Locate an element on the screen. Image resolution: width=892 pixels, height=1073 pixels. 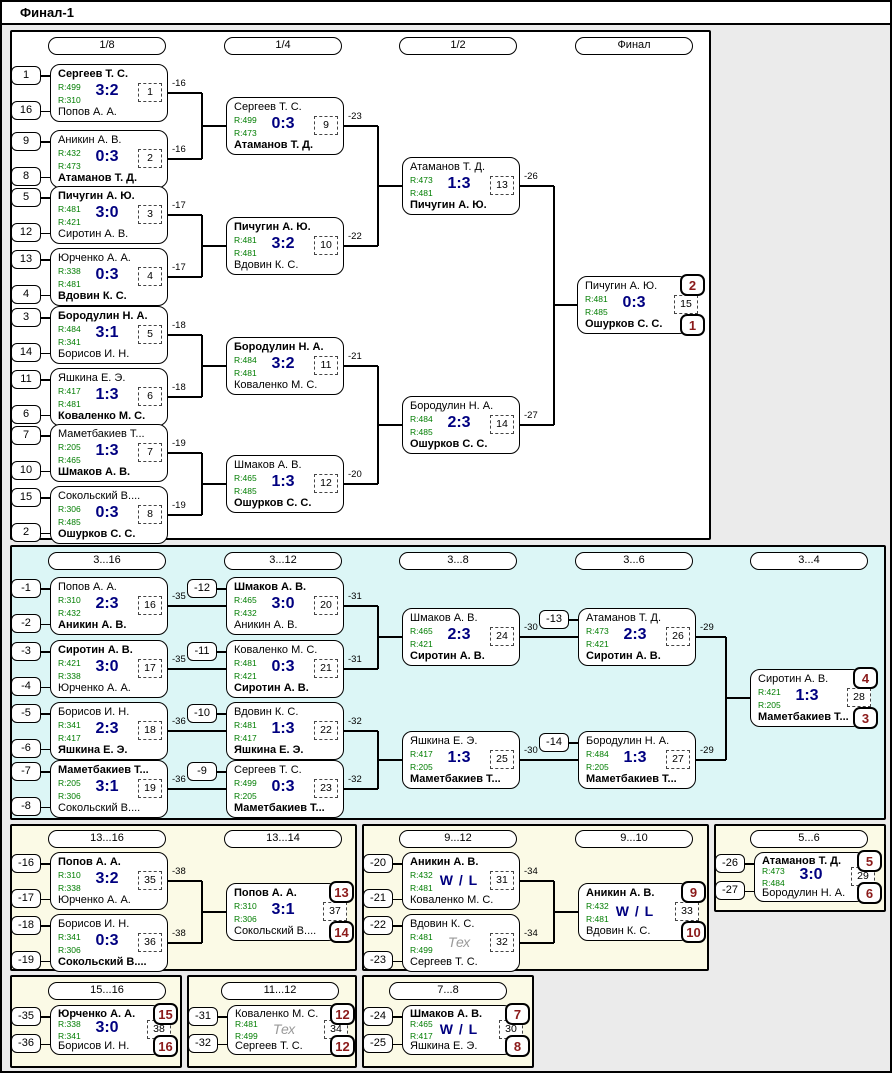
match-number: 36 is located at coordinates (150, 942).